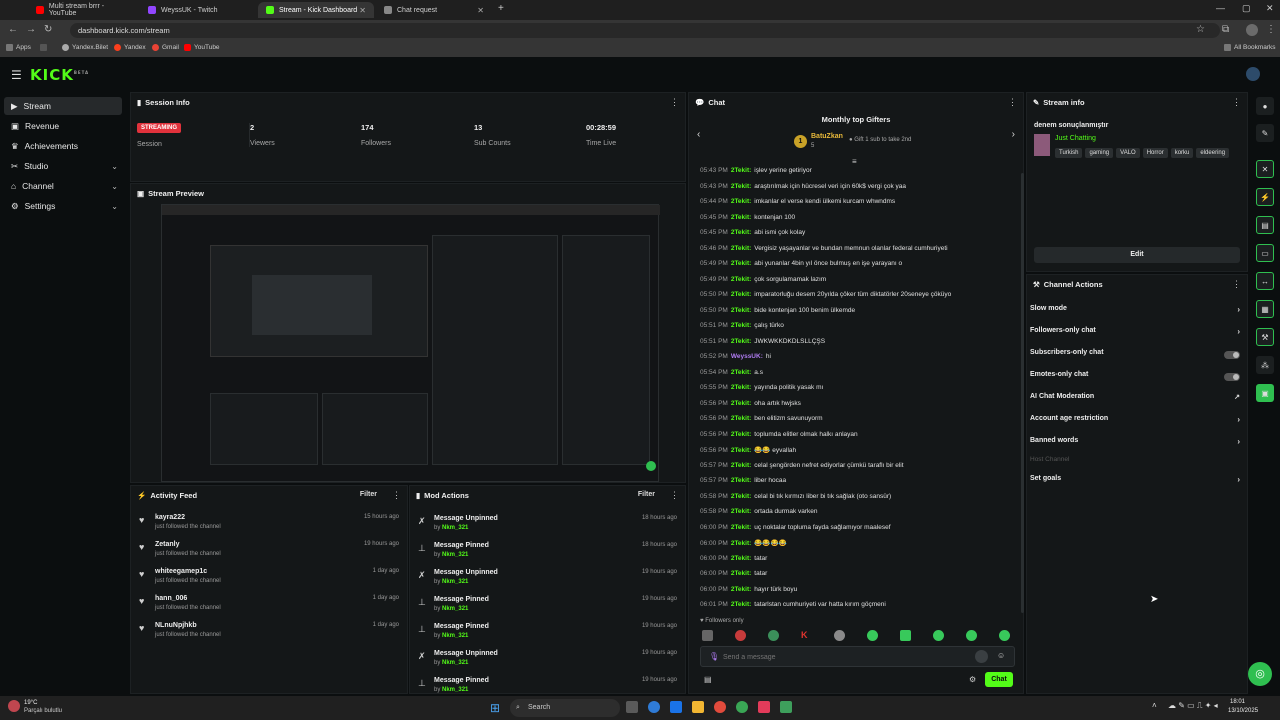 The height and width of the screenshot is (720, 1280). I want to click on gift-box-icon: ▤, so click(708, 679).